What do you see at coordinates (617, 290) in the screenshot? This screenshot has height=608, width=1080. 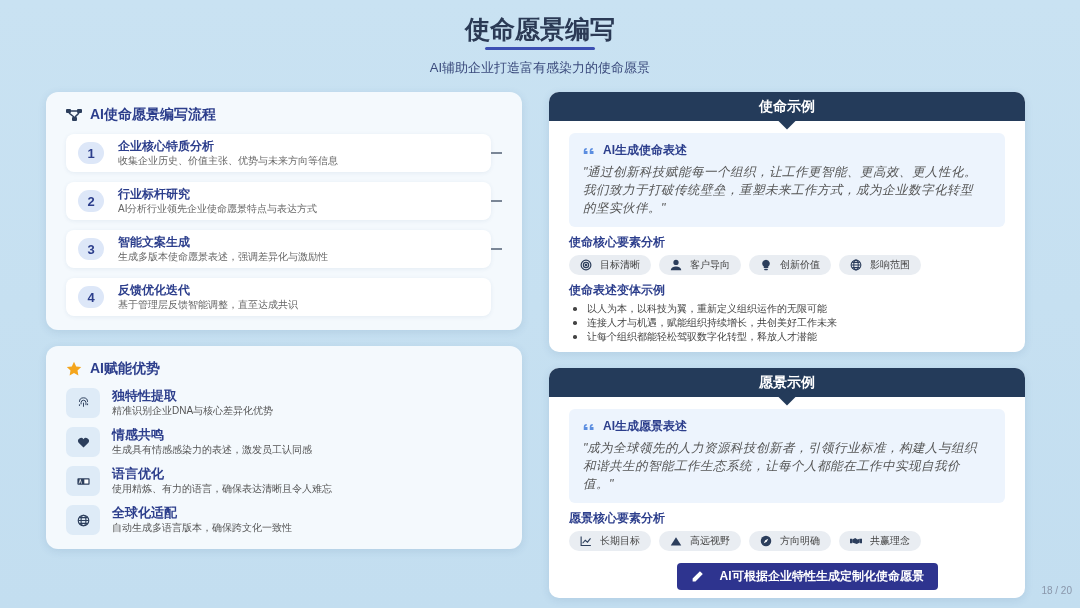 I see `section-title: 使命表述变体示例` at bounding box center [617, 290].